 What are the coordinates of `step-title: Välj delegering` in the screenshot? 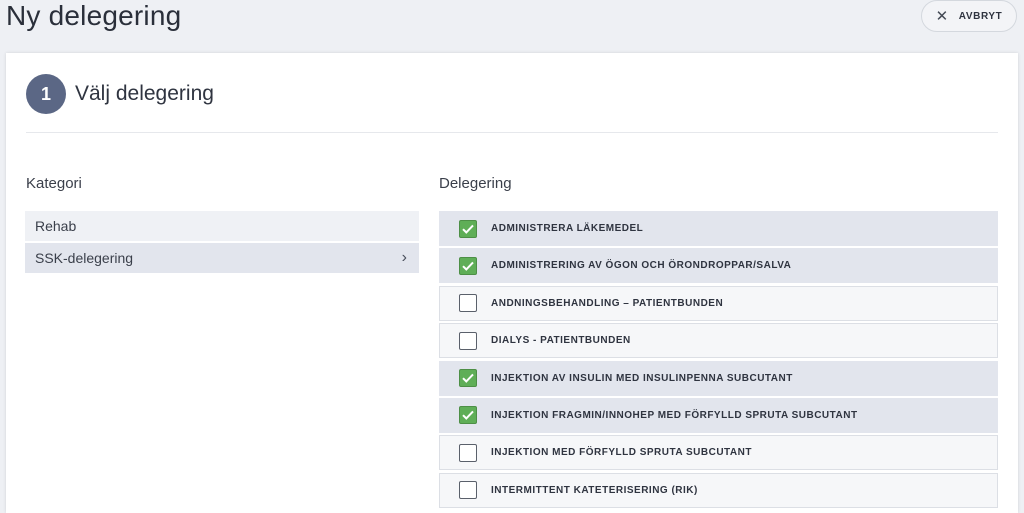 It's located at (144, 93).